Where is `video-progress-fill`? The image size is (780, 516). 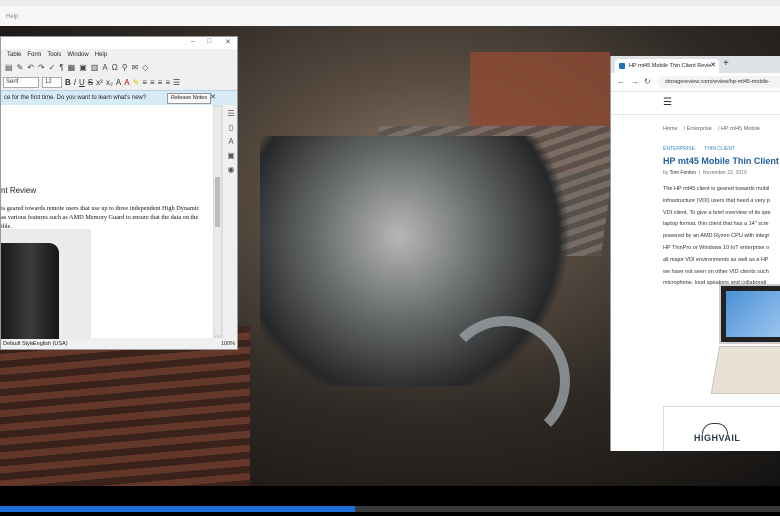 video-progress-fill is located at coordinates (177, 509).